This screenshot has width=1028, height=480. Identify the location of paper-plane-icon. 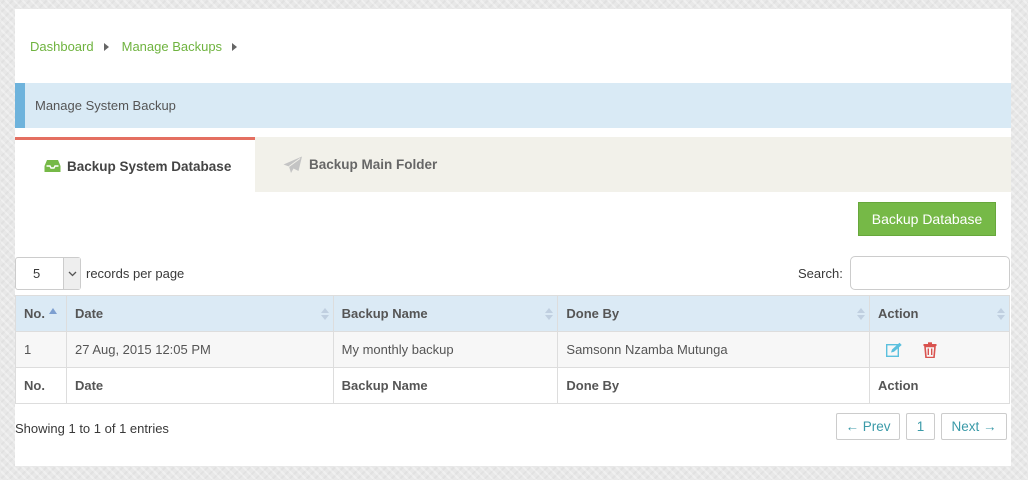
(292, 164).